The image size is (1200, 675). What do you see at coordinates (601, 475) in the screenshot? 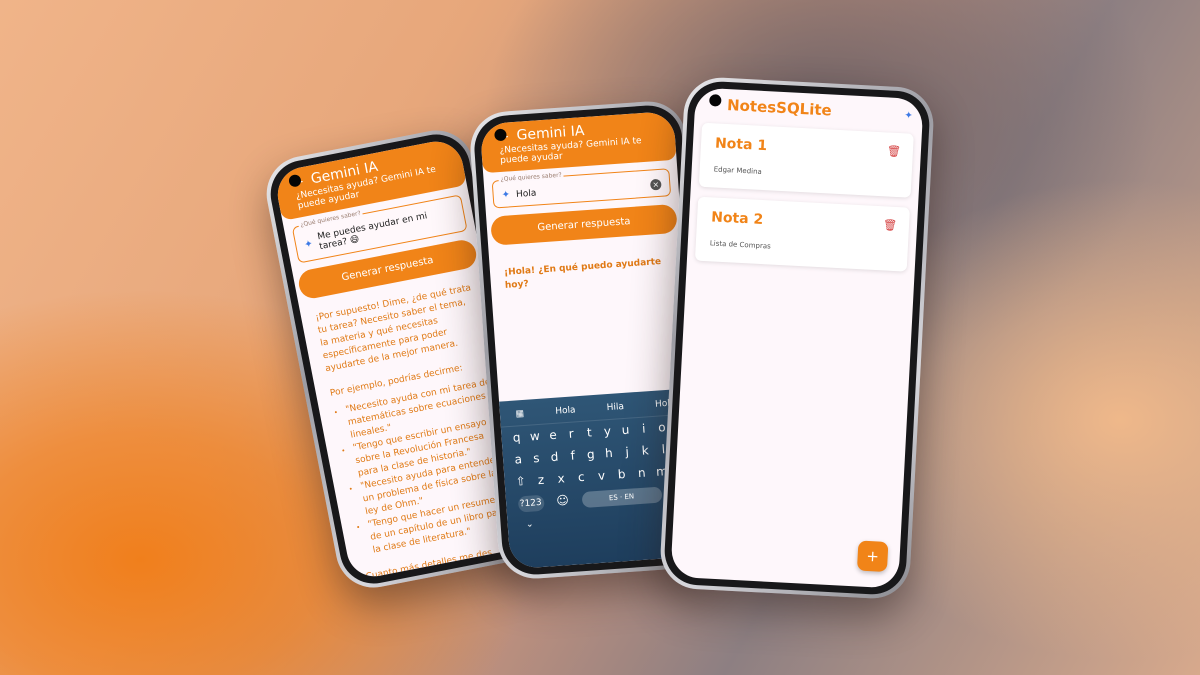
I see `key: v` at bounding box center [601, 475].